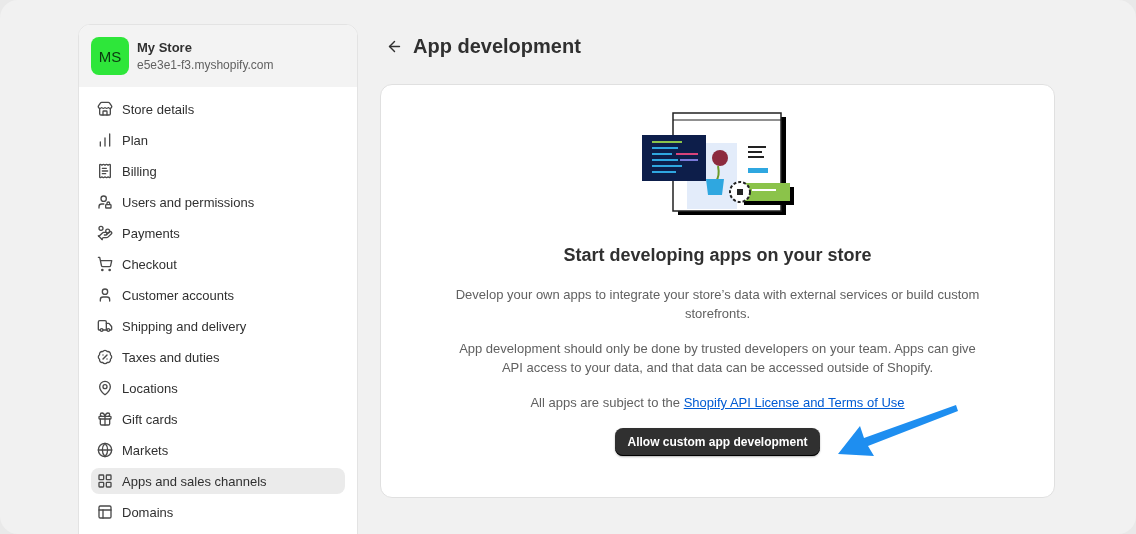  What do you see at coordinates (218, 295) in the screenshot?
I see `sidebar-item: Customer accounts` at bounding box center [218, 295].